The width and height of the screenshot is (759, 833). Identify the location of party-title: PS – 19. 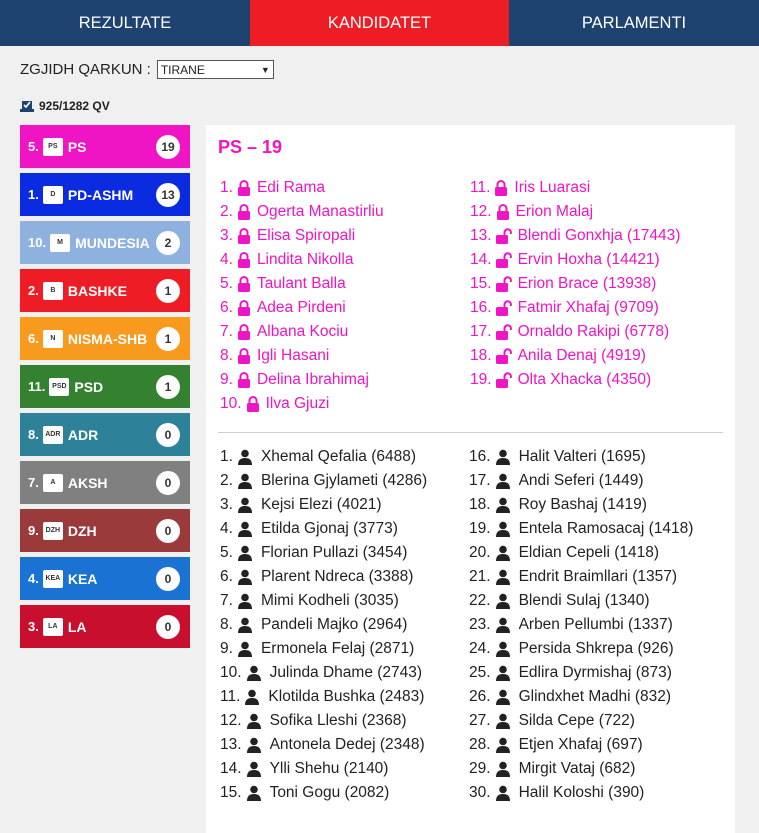
(250, 147).